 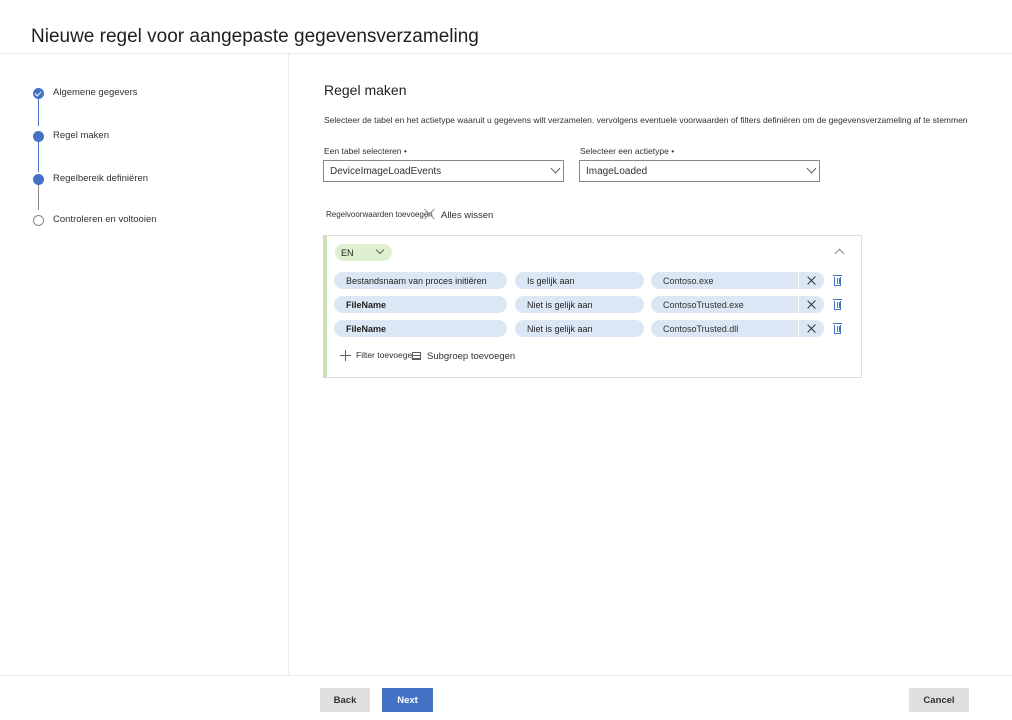 What do you see at coordinates (551, 281) in the screenshot?
I see `condition-operator-label: Is gelijk aan` at bounding box center [551, 281].